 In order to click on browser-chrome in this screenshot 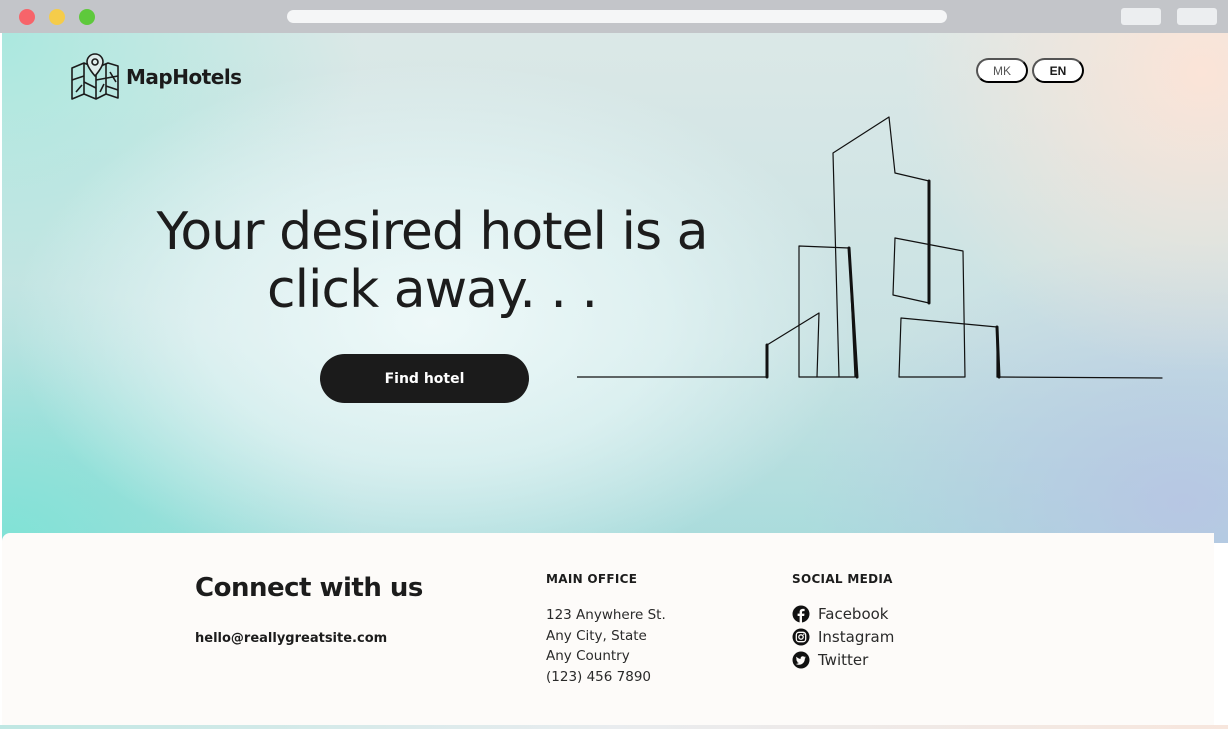, I will do `click(614, 16)`.